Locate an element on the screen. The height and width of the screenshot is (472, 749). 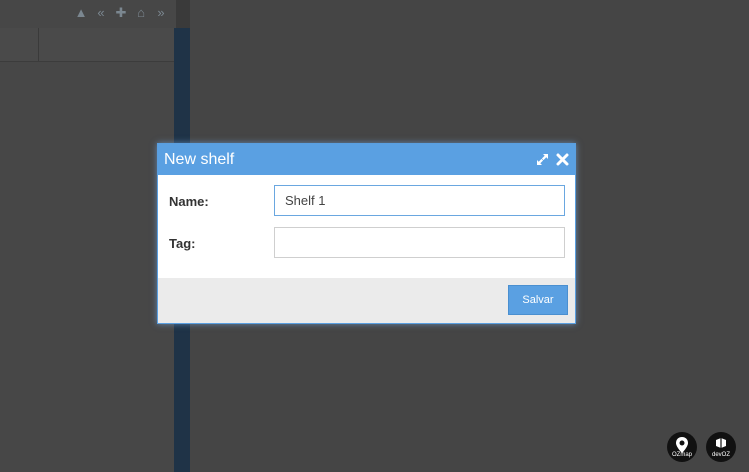
devoz-logo: devOZ is located at coordinates (721, 447).